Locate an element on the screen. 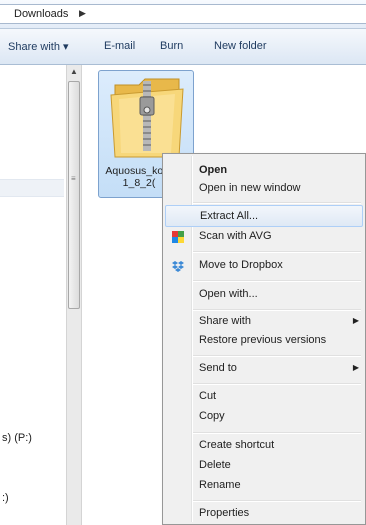 The image size is (366, 525). menu-label-restore-versions: Restore previous versions is located at coordinates (263, 340).